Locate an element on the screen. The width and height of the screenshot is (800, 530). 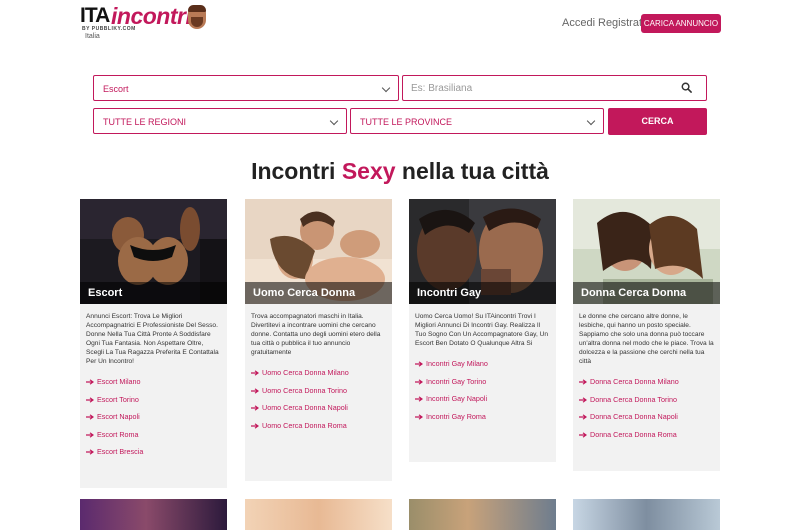
city-link: Uomo Cerca Donna Torino is located at coordinates (318, 391).